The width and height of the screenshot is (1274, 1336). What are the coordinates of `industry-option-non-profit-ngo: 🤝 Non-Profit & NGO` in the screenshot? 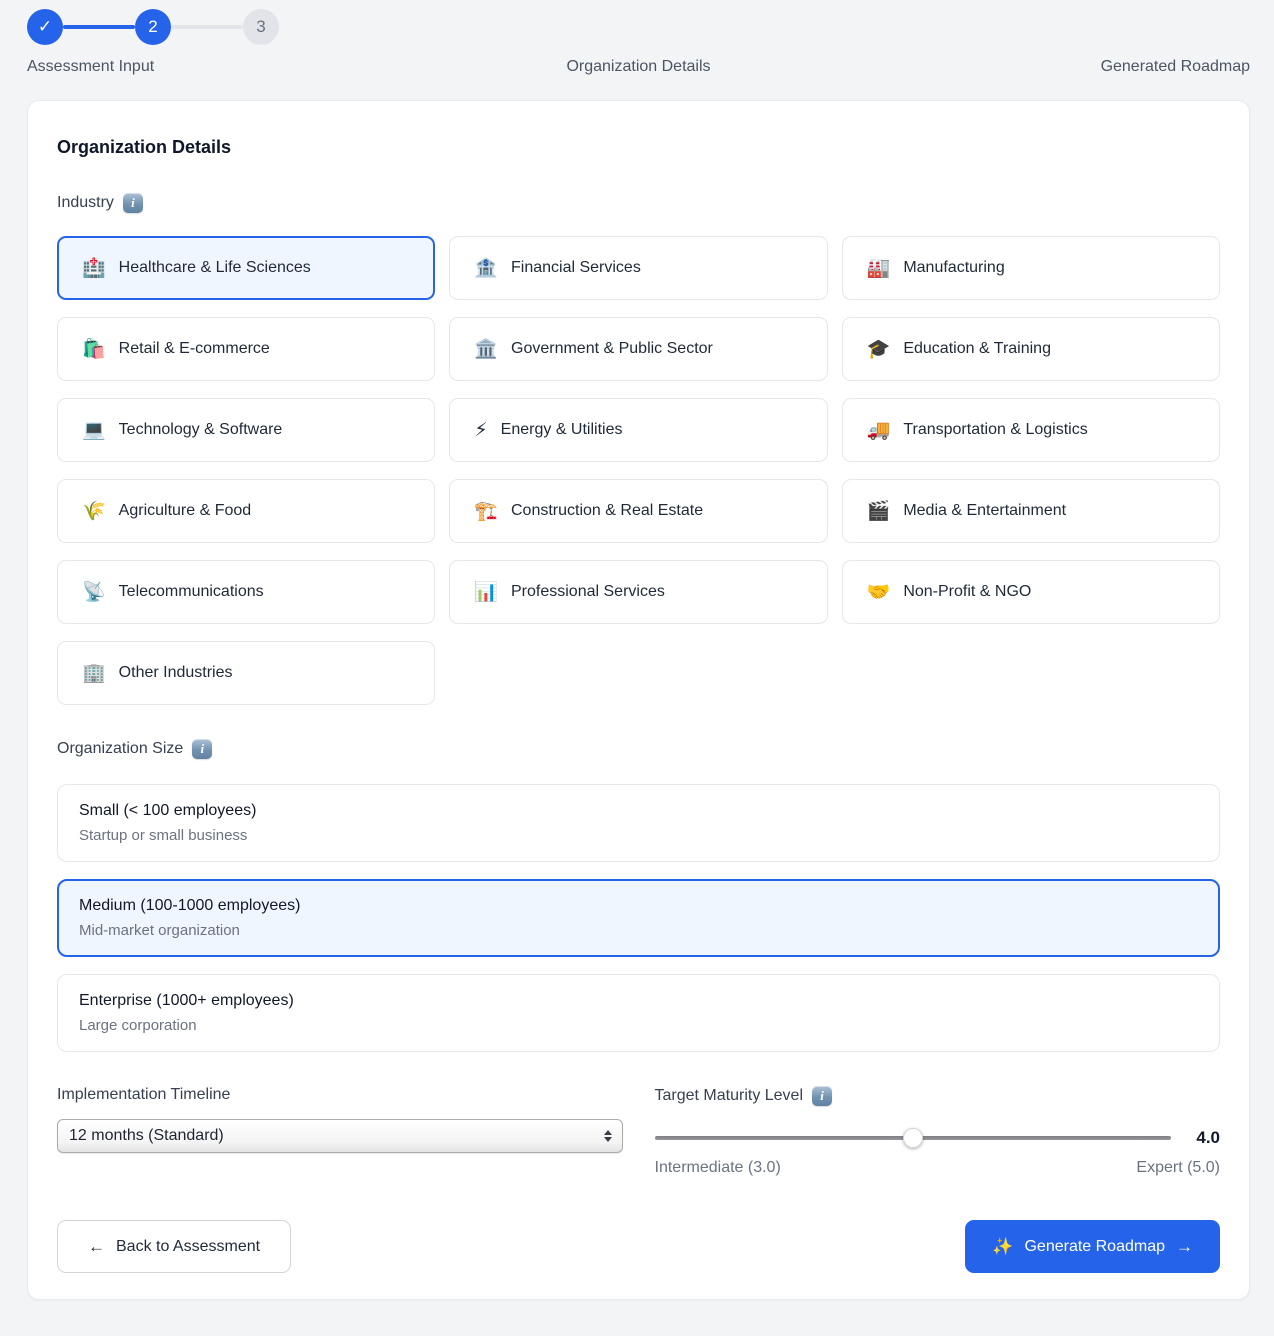 It's located at (1030, 592).